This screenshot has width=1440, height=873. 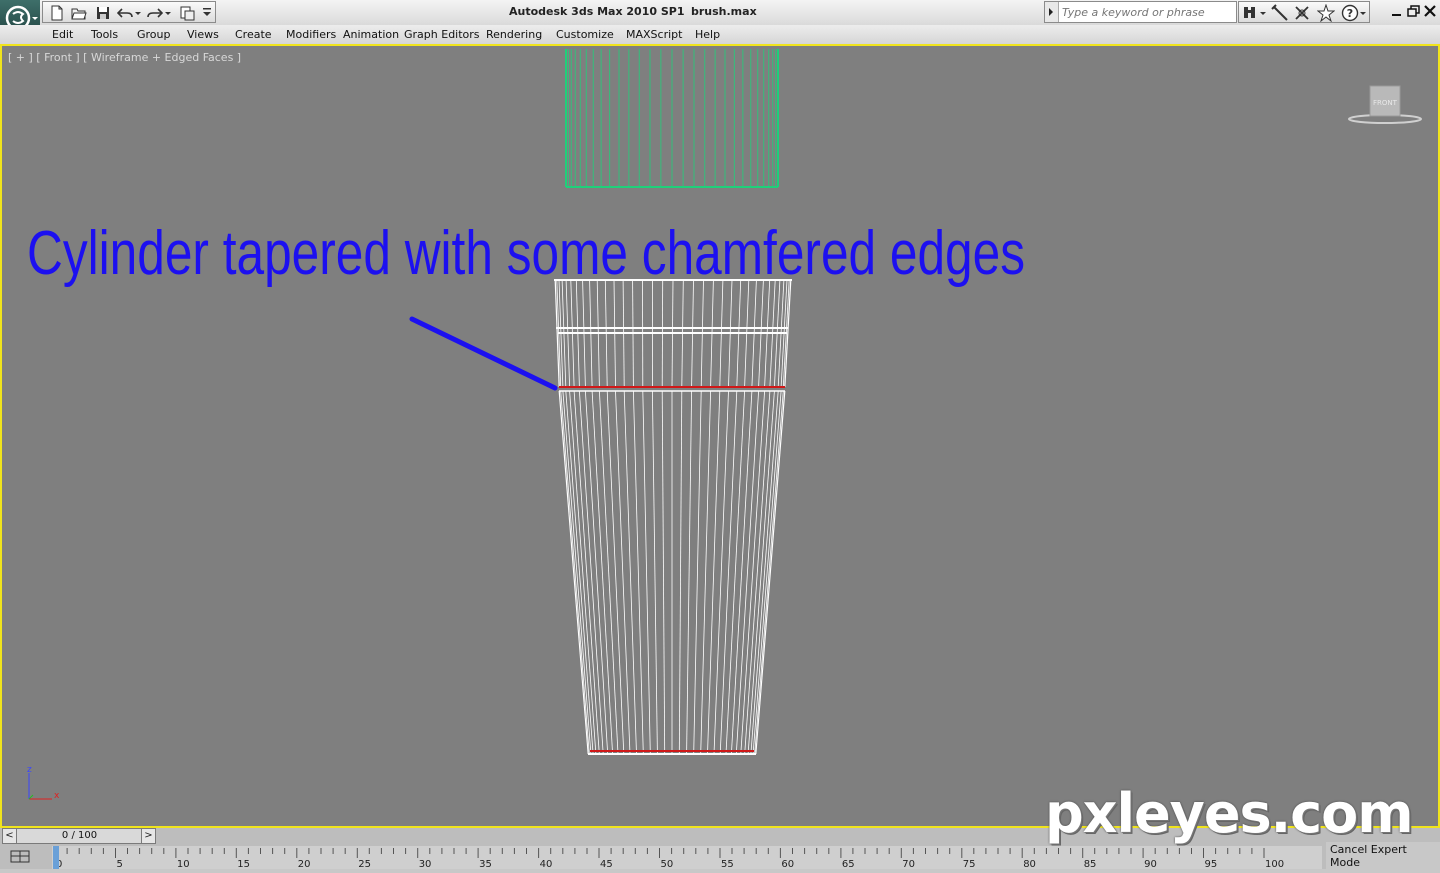 I want to click on time-slider-prev-button: <, so click(x=10, y=836).